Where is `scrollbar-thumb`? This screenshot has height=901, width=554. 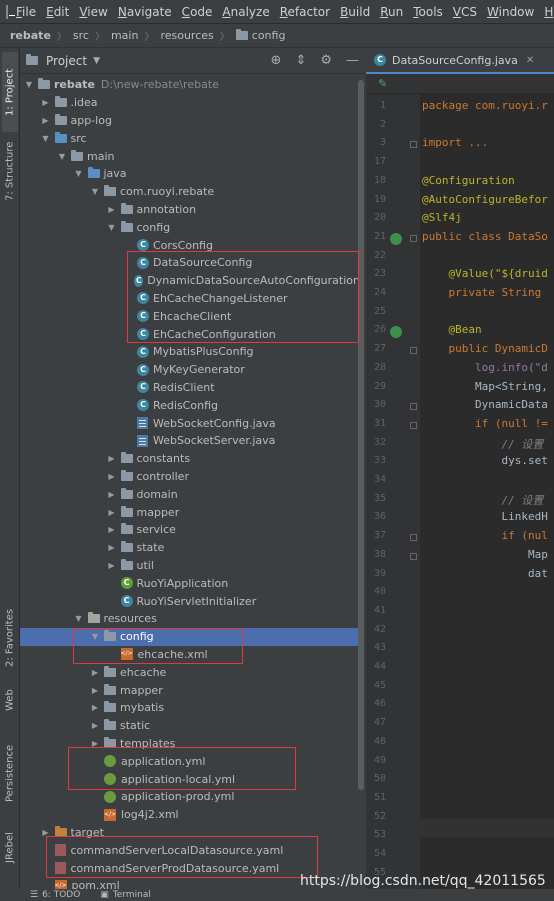
scrollbar-thumb is located at coordinates (361, 435).